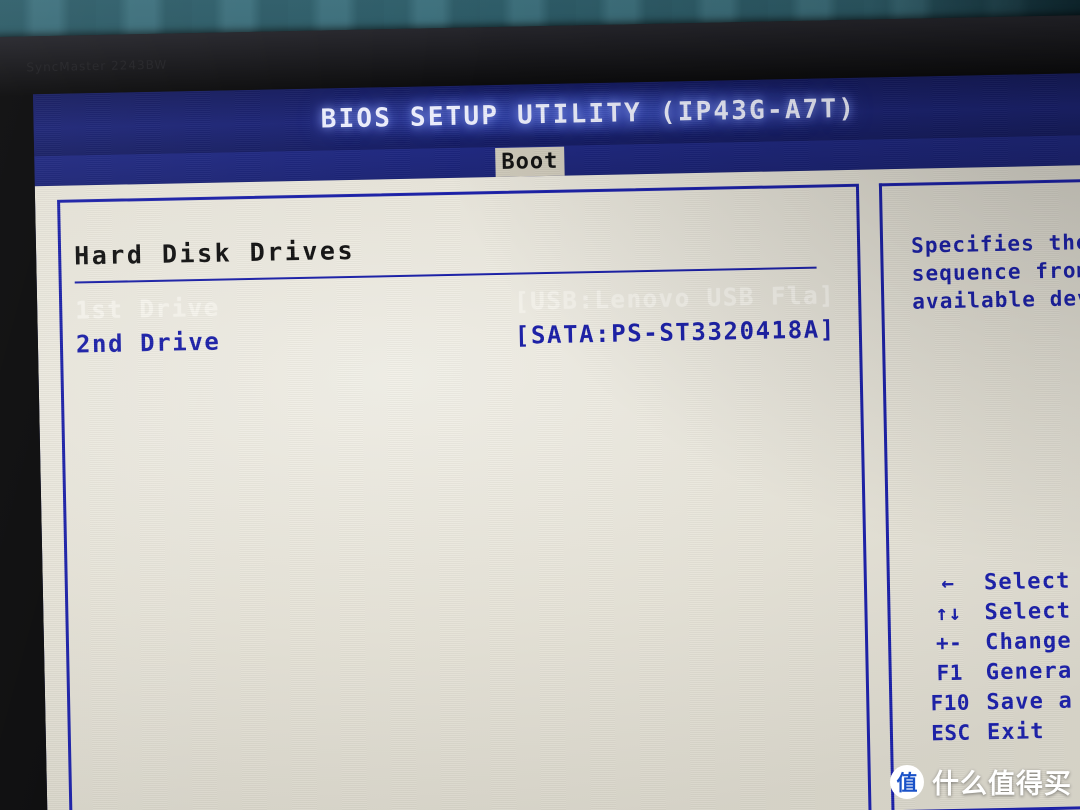  I want to click on up-down-arrow-icon: ↑↓, so click(948, 613).